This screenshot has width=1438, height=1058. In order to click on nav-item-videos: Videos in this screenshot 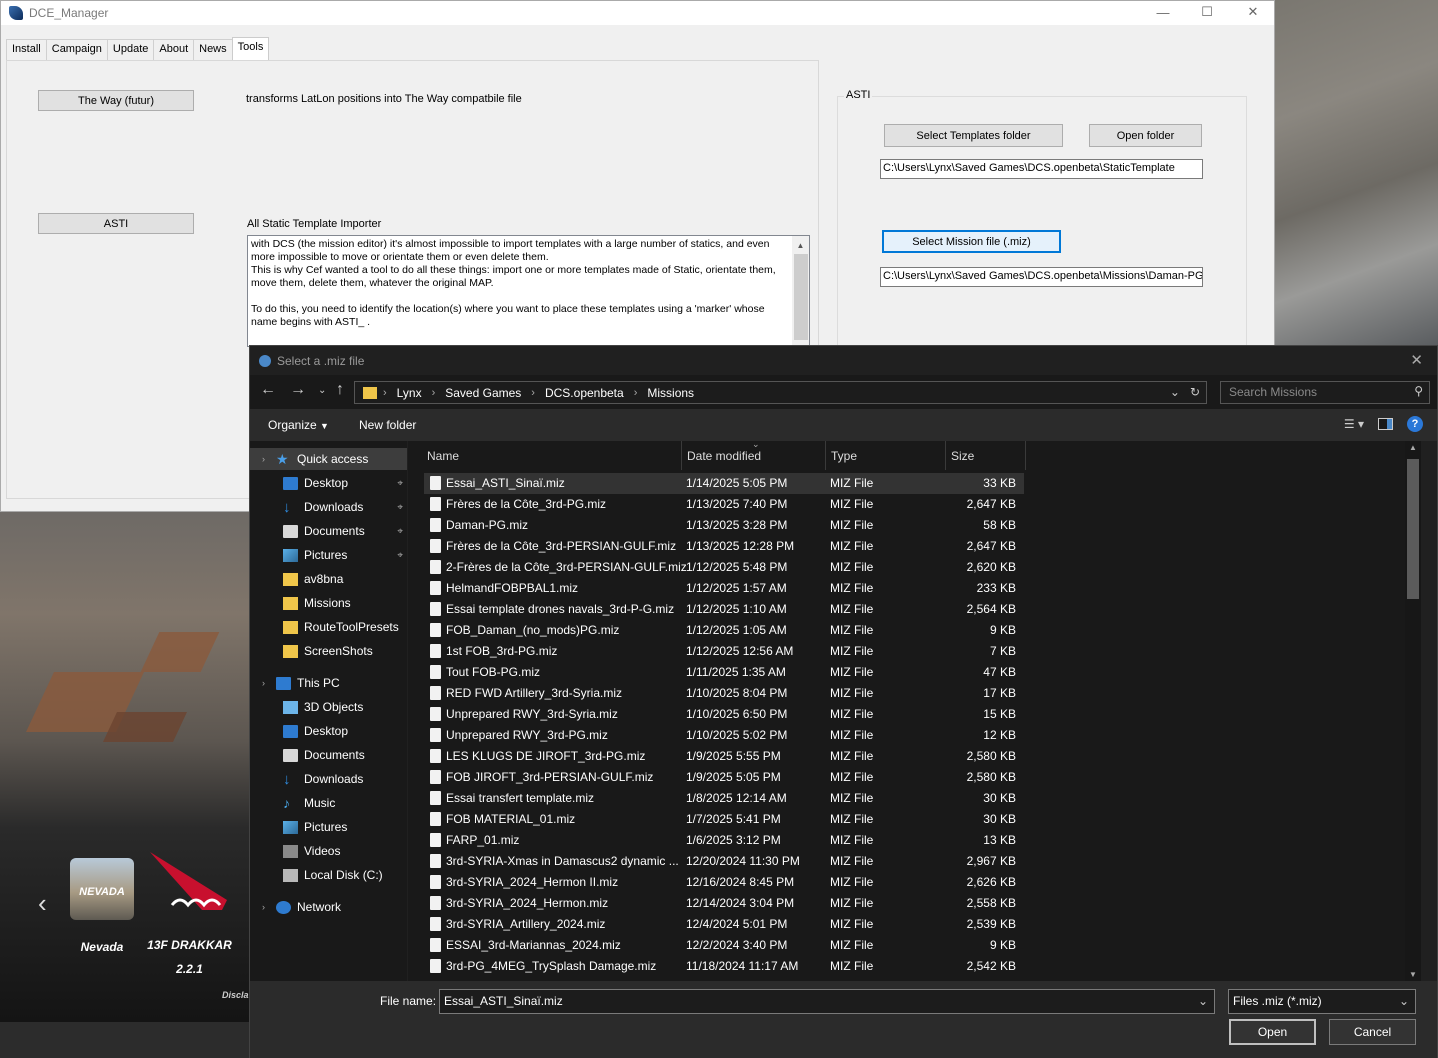, I will do `click(328, 851)`.